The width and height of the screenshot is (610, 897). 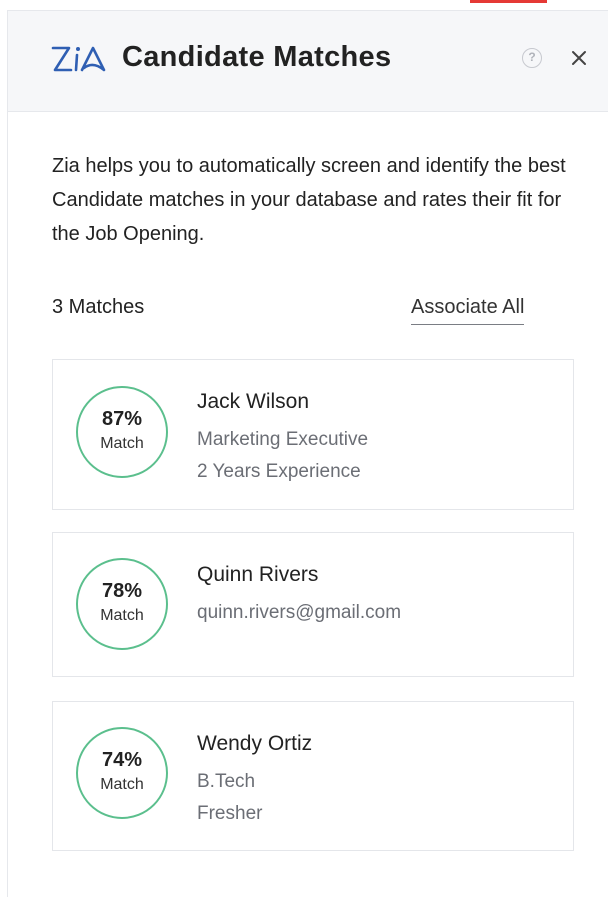 What do you see at coordinates (122, 591) in the screenshot?
I see `match-percent: 78%` at bounding box center [122, 591].